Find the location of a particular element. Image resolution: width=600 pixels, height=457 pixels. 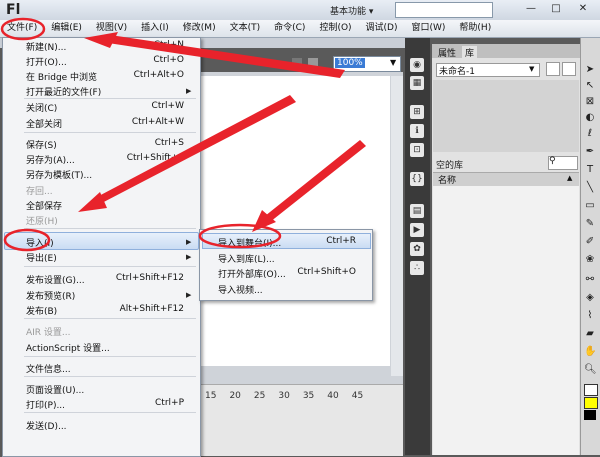

menu-export: 导出(E) is located at coordinates (41, 257).